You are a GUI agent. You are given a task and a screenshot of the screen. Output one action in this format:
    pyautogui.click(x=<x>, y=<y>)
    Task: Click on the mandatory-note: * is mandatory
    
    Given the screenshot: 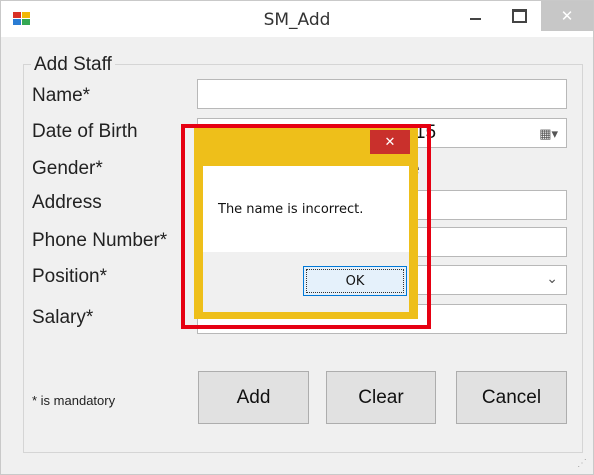 What is the action you would take?
    pyautogui.click(x=74, y=400)
    